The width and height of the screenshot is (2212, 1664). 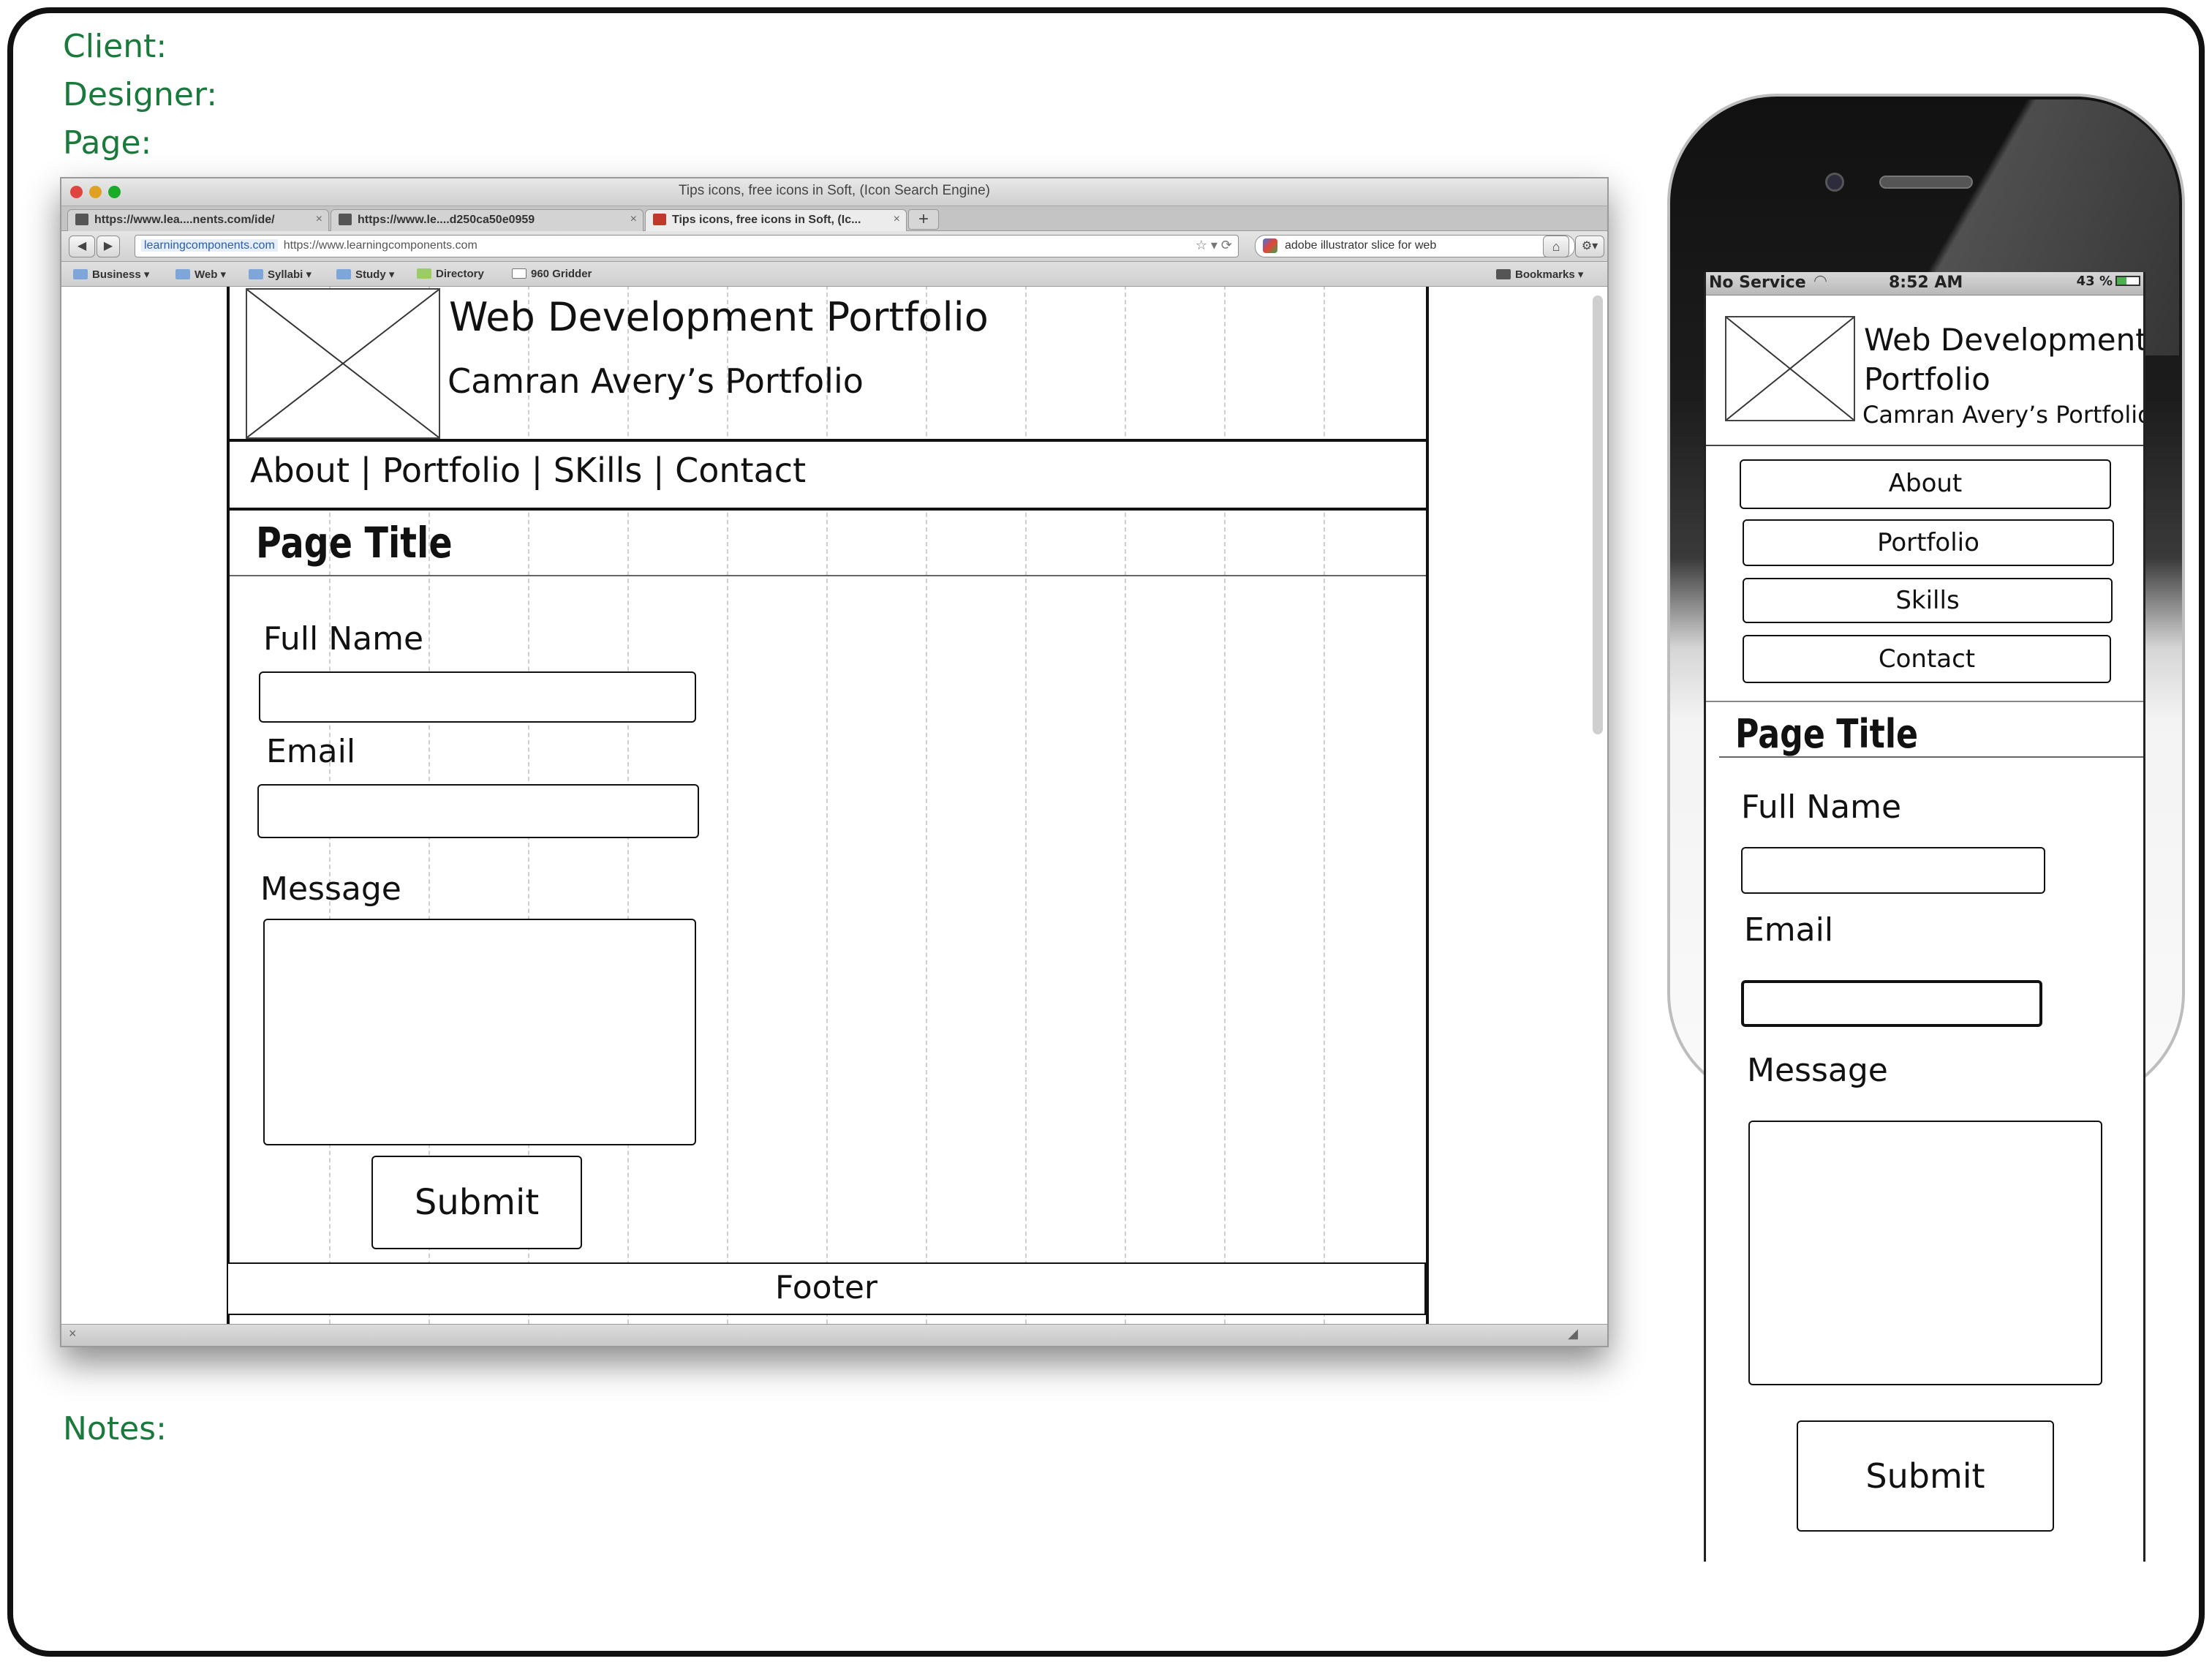 I want to click on wifi-icon: ◠, so click(x=1820, y=281).